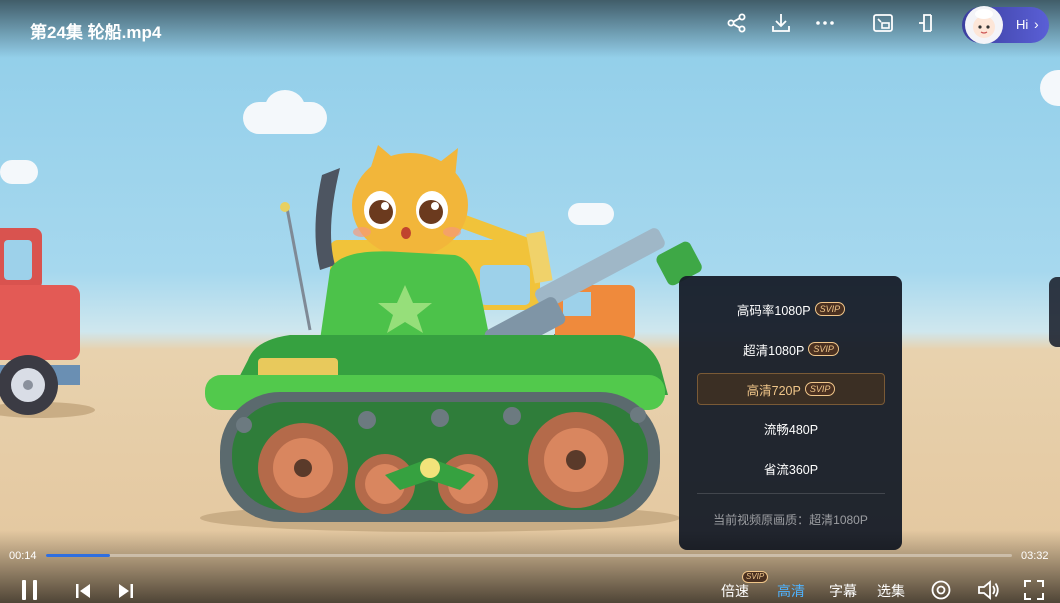 This screenshot has height=603, width=1060. Describe the element at coordinates (1022, 24) in the screenshot. I see `hi-label: Hi` at that location.